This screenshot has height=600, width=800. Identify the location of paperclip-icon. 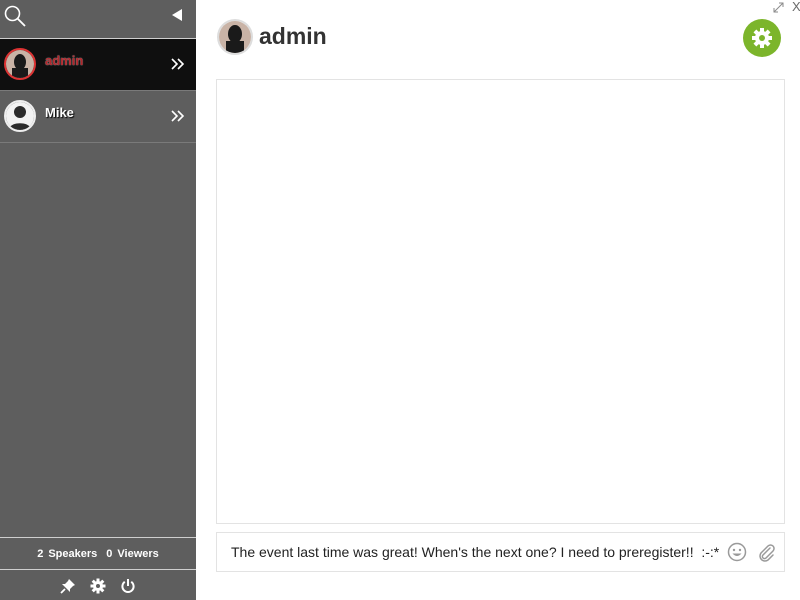
(766, 552).